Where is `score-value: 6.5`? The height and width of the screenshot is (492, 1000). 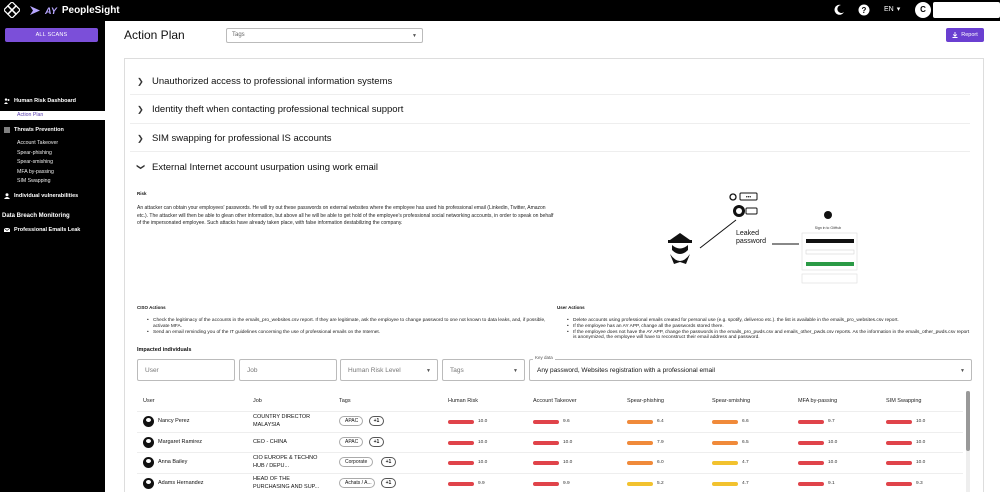
score-value: 6.5 is located at coordinates (745, 442).